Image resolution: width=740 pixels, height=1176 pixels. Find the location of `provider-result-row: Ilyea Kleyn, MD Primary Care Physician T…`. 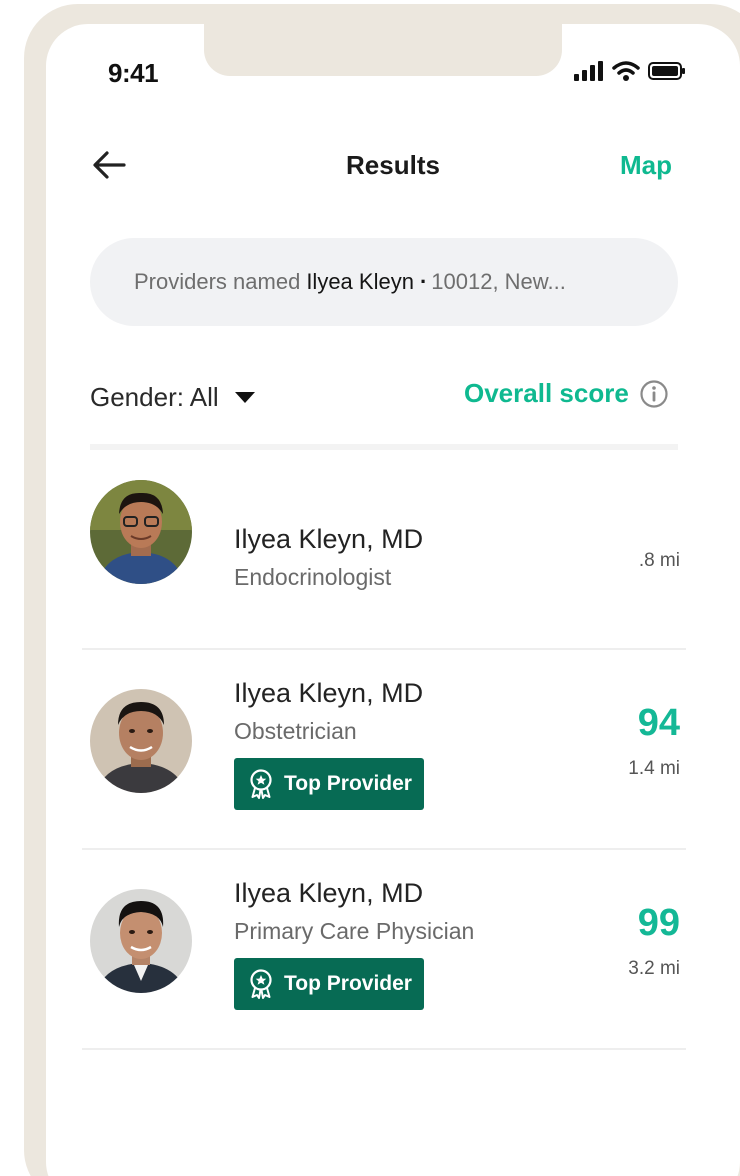

provider-result-row: Ilyea Kleyn, MD Primary Care Physician T… is located at coordinates (384, 950).